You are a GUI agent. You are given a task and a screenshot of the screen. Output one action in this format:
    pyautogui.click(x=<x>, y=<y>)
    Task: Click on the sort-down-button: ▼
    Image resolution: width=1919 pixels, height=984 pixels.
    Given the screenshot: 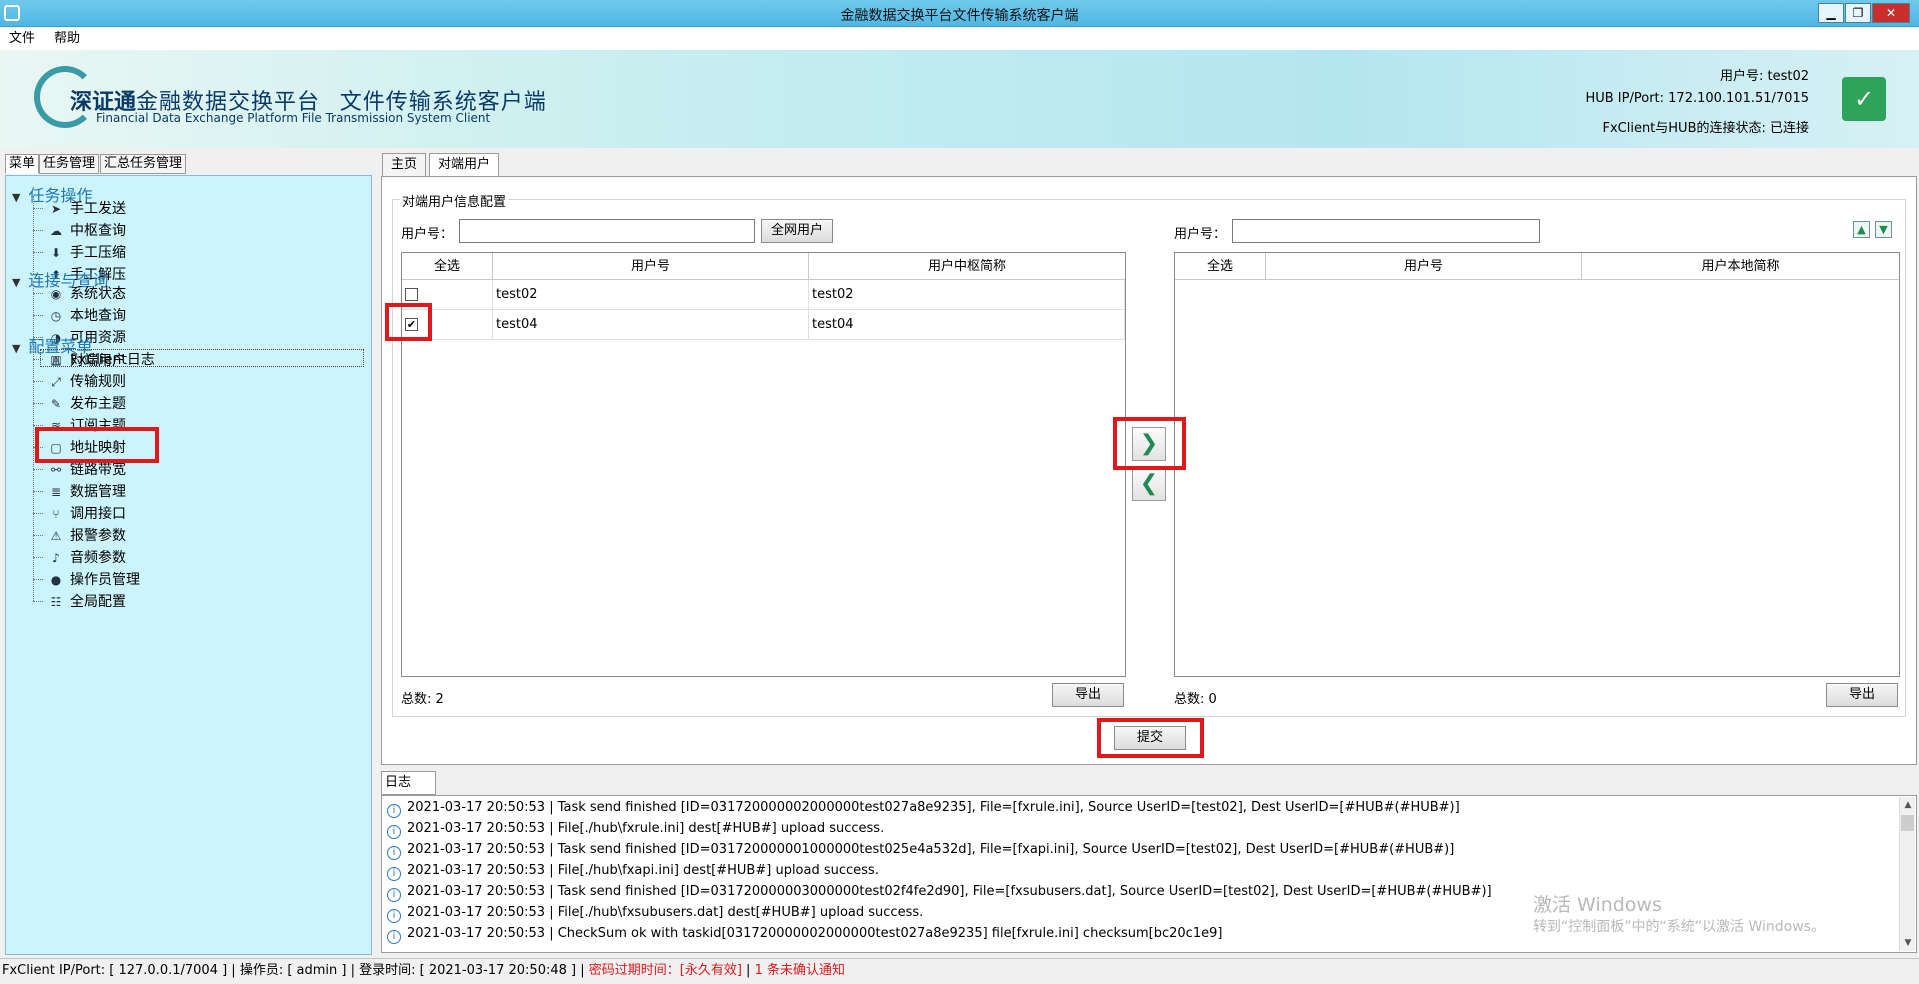 What is the action you would take?
    pyautogui.click(x=1883, y=229)
    